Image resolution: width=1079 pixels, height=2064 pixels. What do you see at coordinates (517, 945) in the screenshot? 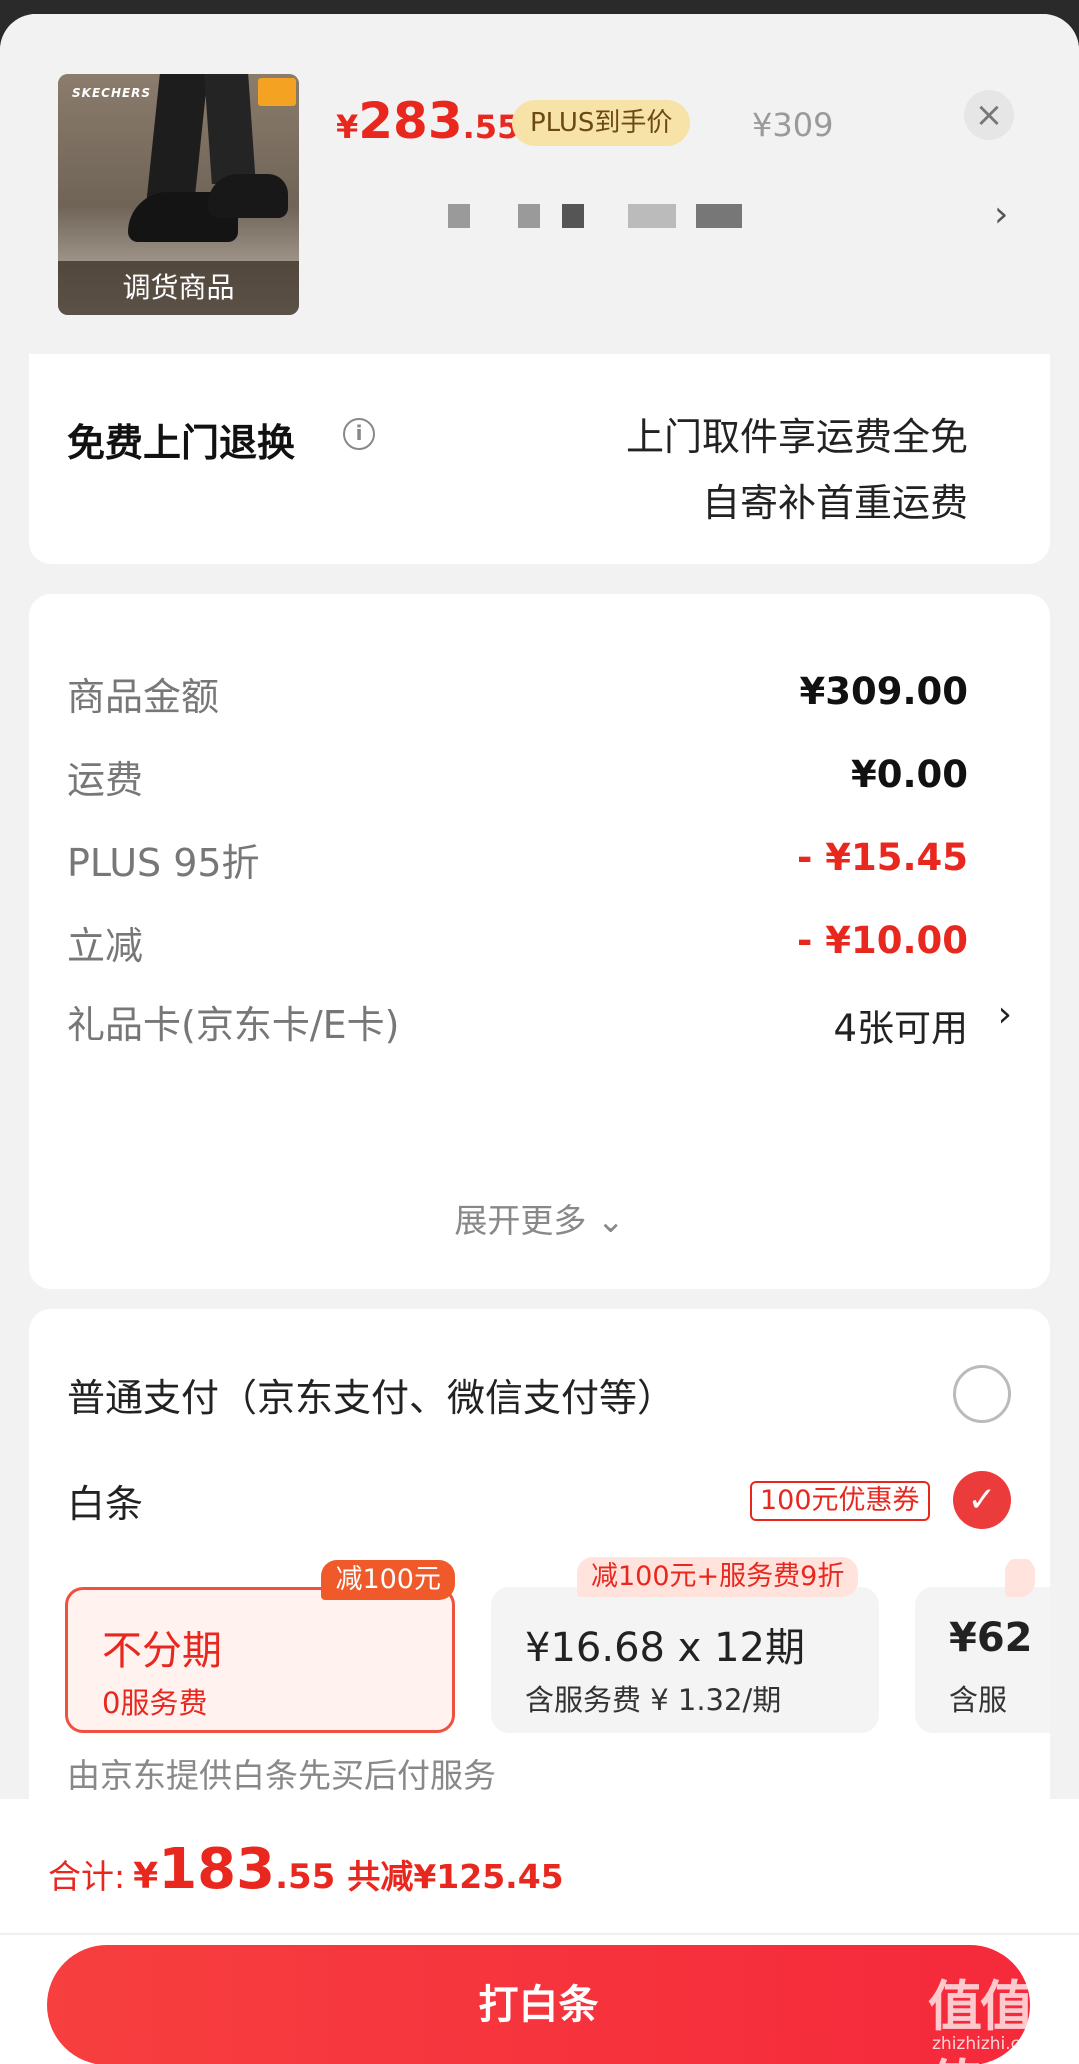
I see `fee-row-instant-discount: 立减 - ¥10.00` at bounding box center [517, 945].